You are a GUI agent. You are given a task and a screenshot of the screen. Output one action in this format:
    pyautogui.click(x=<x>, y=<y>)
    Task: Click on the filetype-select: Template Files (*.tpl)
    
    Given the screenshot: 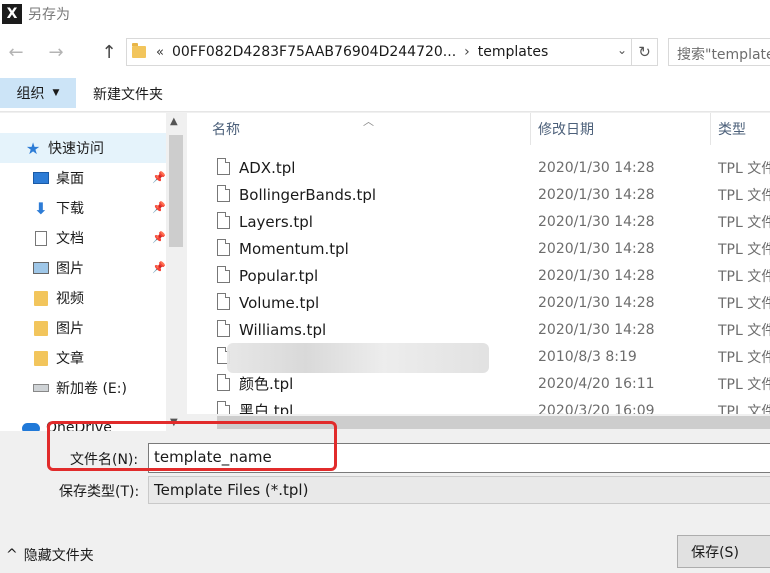 What is the action you would take?
    pyautogui.click(x=459, y=490)
    